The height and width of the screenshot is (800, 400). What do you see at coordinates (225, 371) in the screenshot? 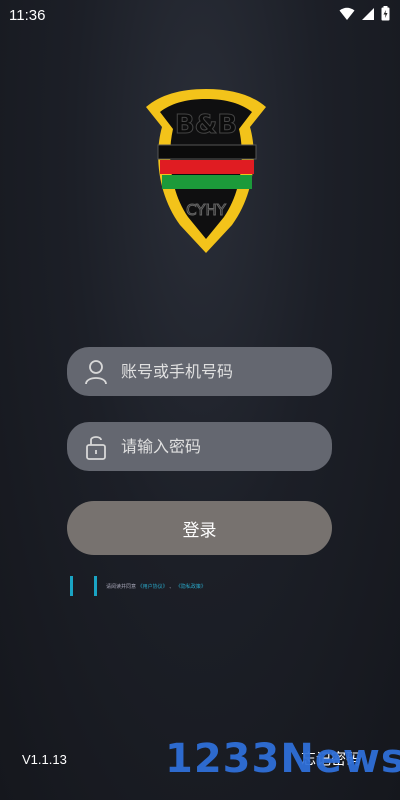
I see `account-input` at bounding box center [225, 371].